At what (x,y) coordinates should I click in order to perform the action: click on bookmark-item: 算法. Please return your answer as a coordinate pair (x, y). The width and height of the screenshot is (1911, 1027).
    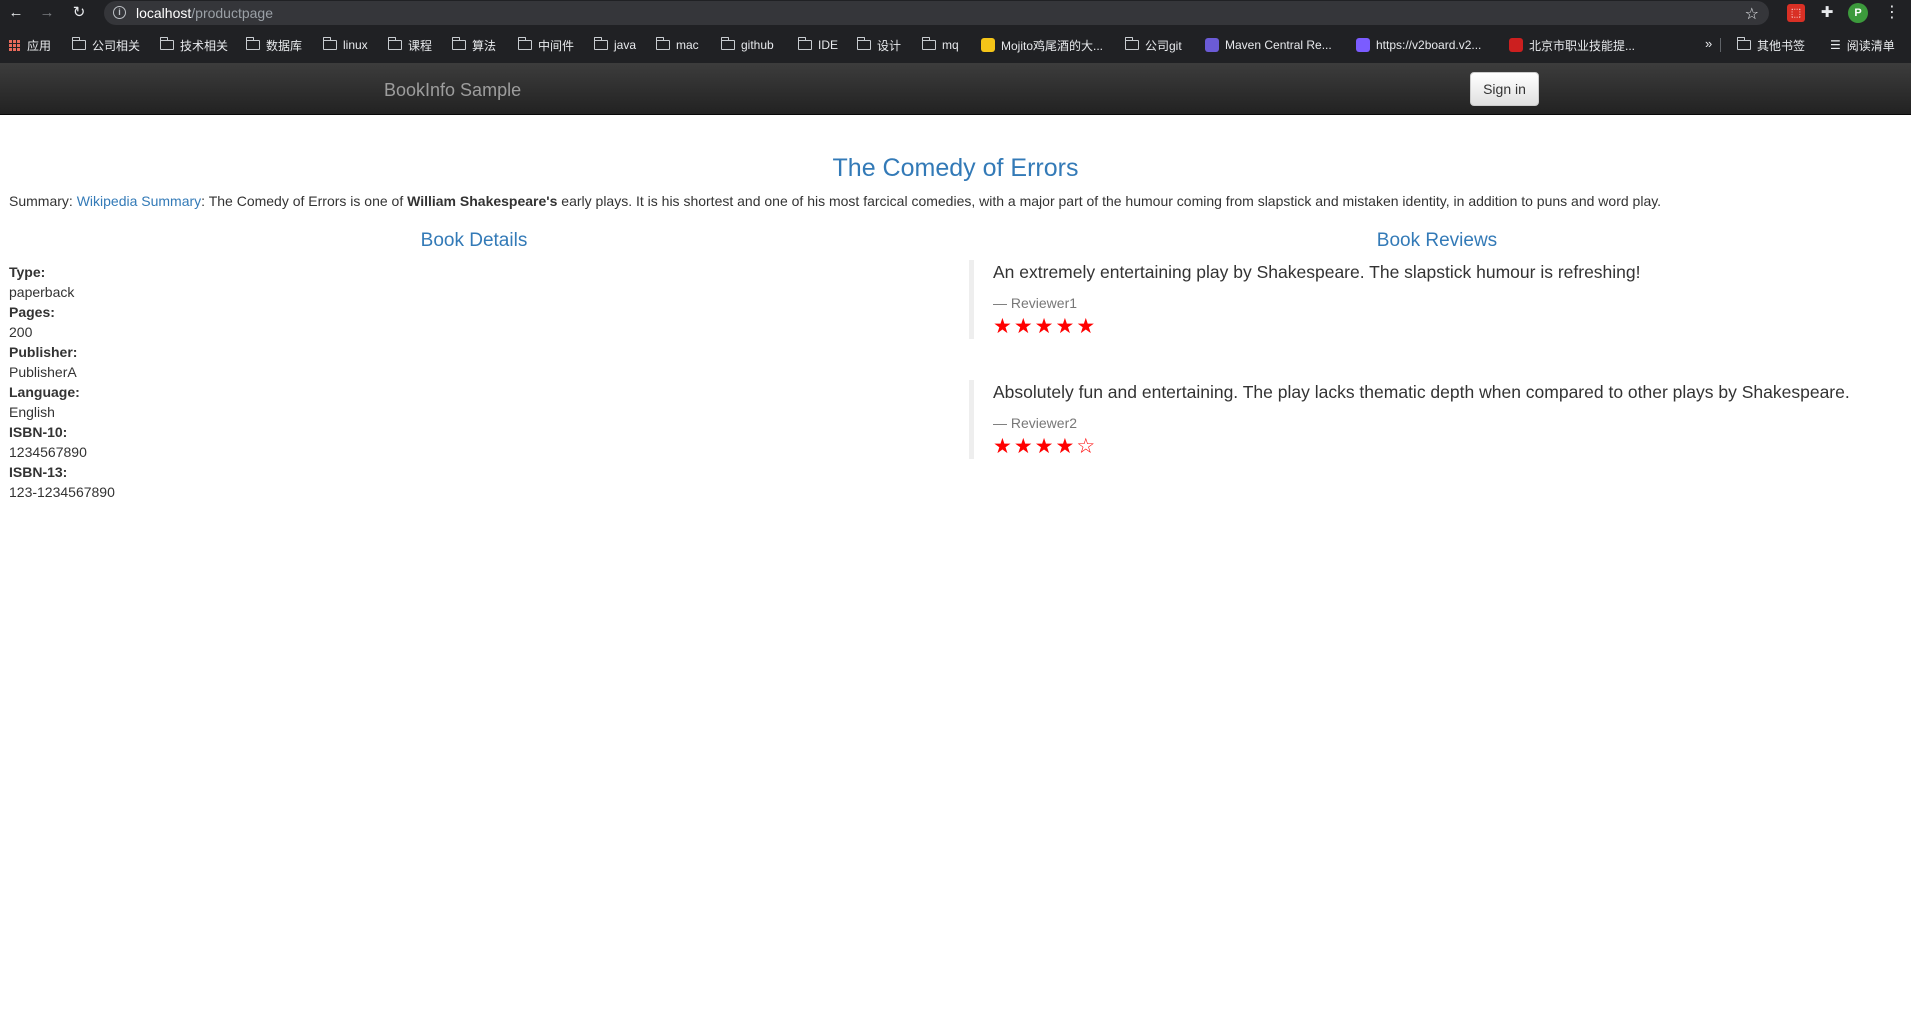
    Looking at the image, I should click on (474, 45).